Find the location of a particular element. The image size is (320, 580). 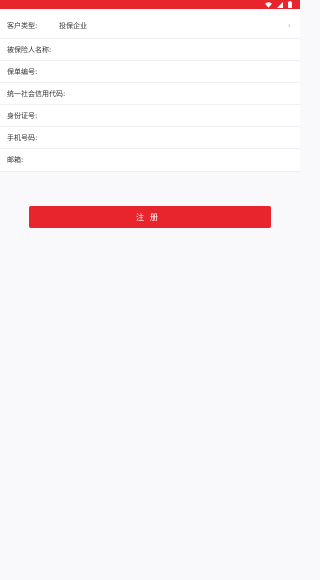

battery-icon is located at coordinates (290, 4).